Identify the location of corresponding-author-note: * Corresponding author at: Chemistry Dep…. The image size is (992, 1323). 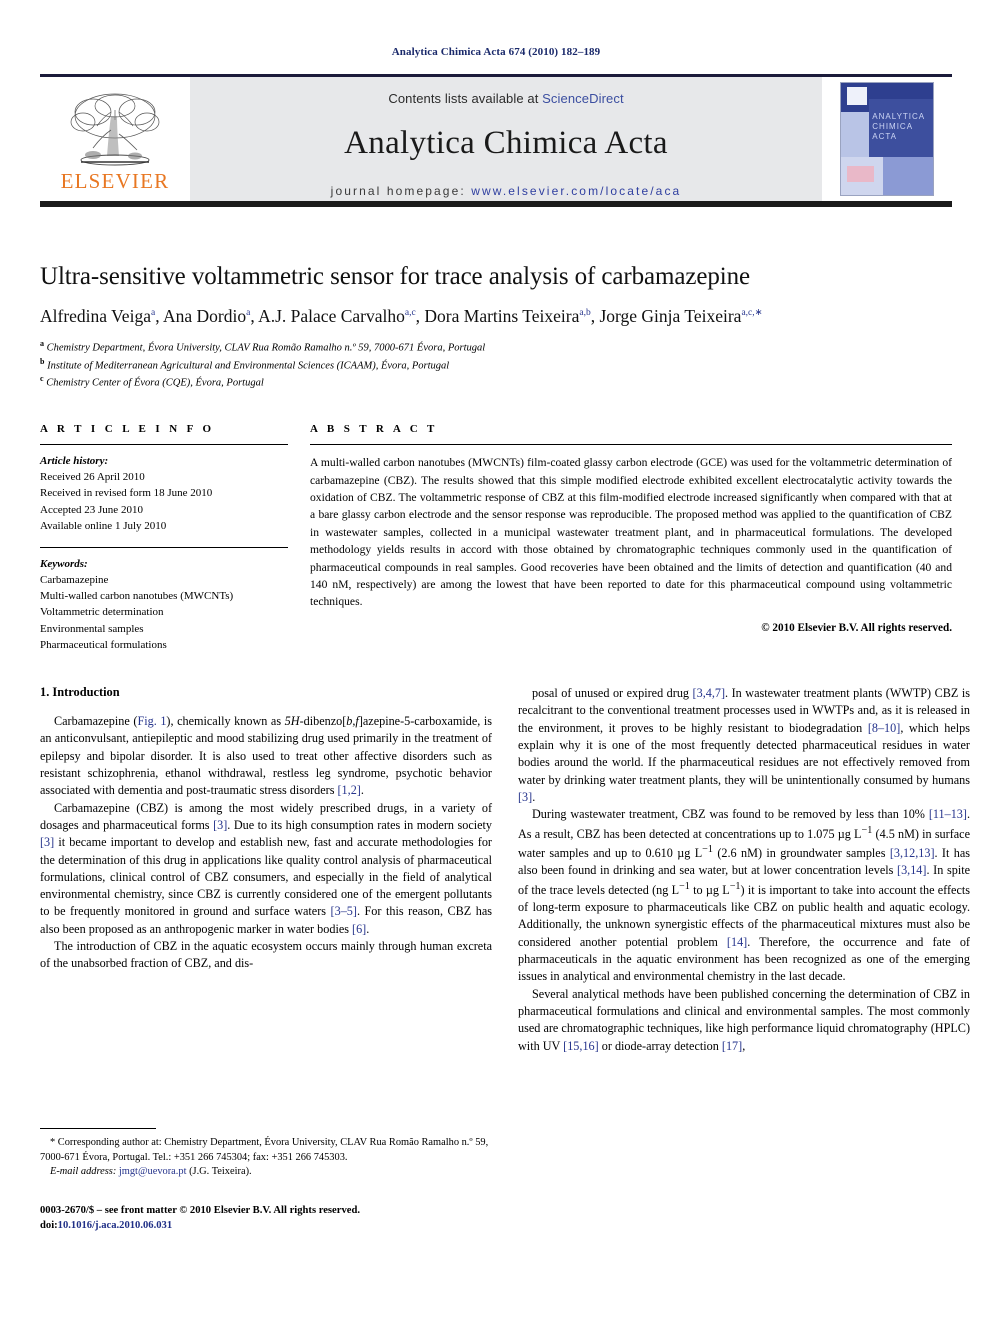
(264, 1150).